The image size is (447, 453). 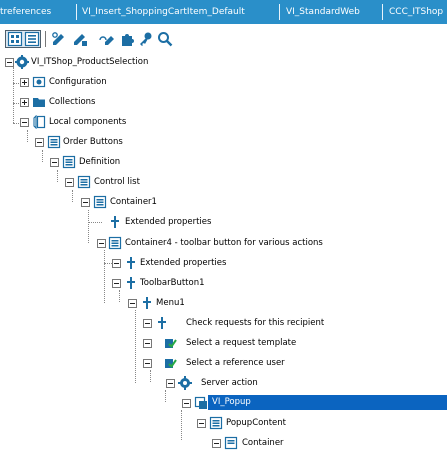 I want to click on tree-node-label: Local components, so click(x=87, y=122).